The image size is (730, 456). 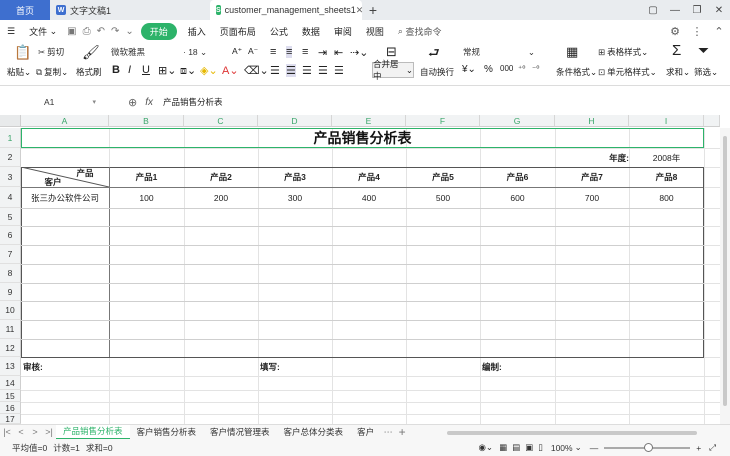 What do you see at coordinates (10, 157) in the screenshot?
I see `row-header: 2` at bounding box center [10, 157].